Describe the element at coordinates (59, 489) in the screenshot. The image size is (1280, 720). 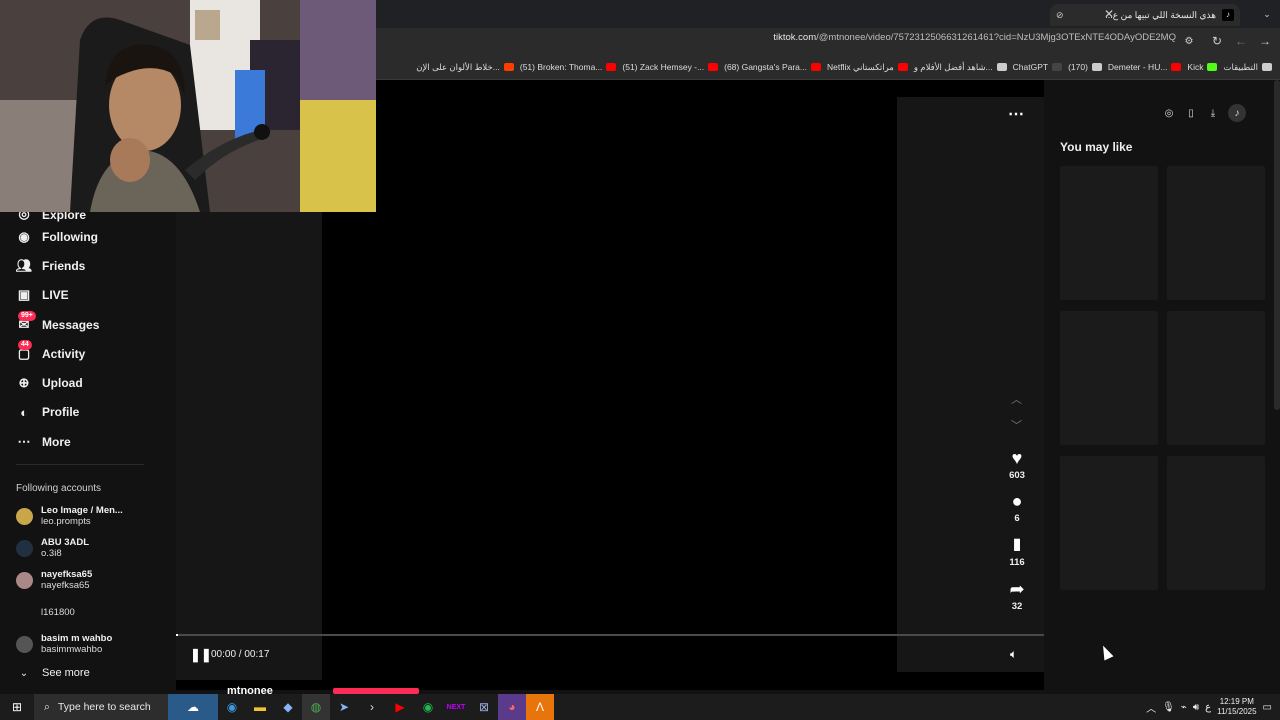
I see `following-accounts-title: Following accounts` at that location.